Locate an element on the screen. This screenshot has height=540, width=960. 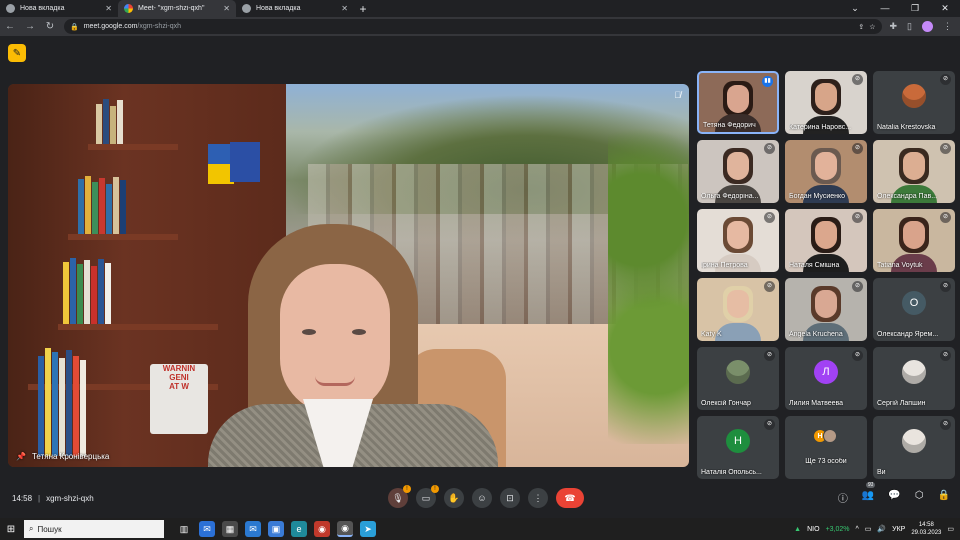
participant-tile: ⊘ Tatiana Voytuk is located at coordinates (914, 240).